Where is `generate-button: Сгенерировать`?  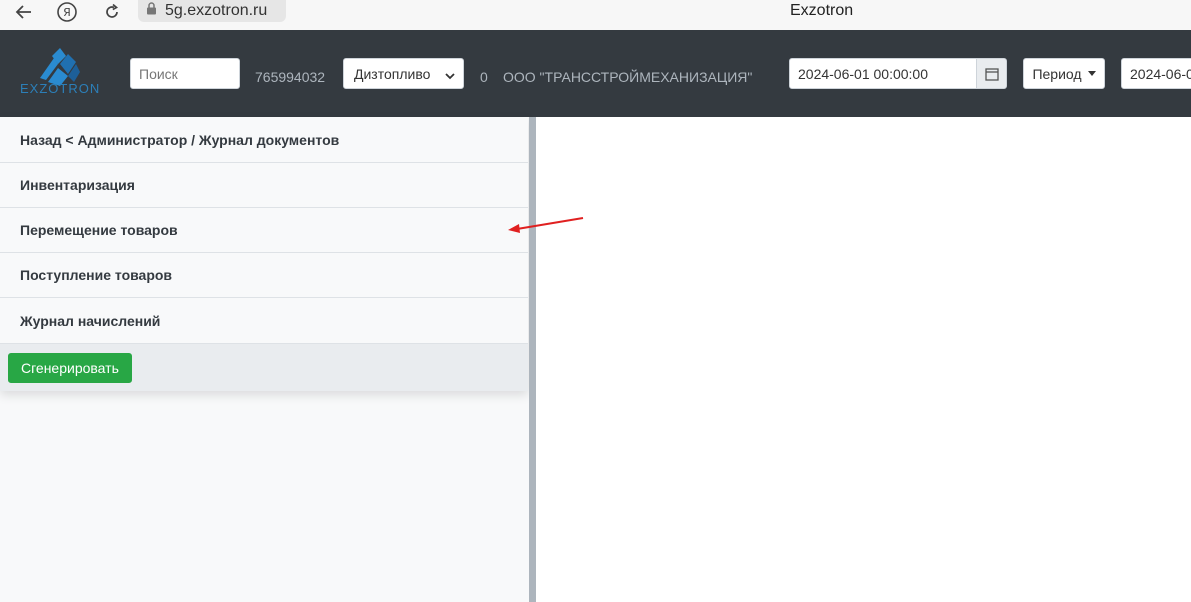 generate-button: Сгенерировать is located at coordinates (70, 367).